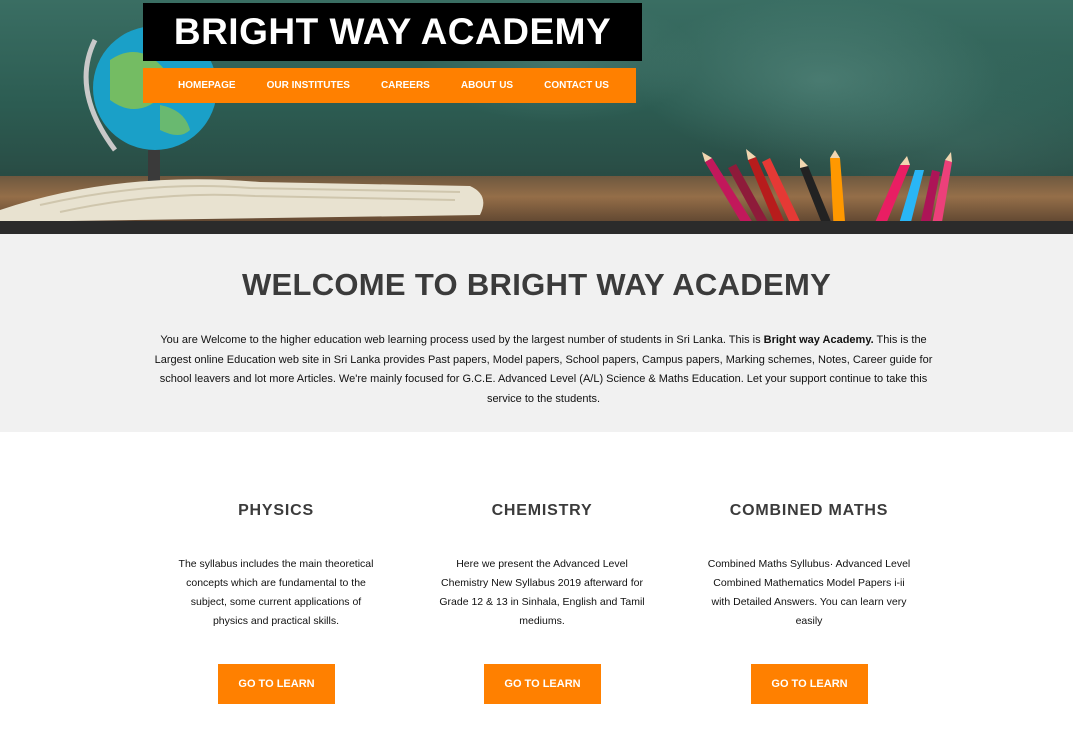  What do you see at coordinates (536, 227) in the screenshot?
I see `hero-bottom-bar` at bounding box center [536, 227].